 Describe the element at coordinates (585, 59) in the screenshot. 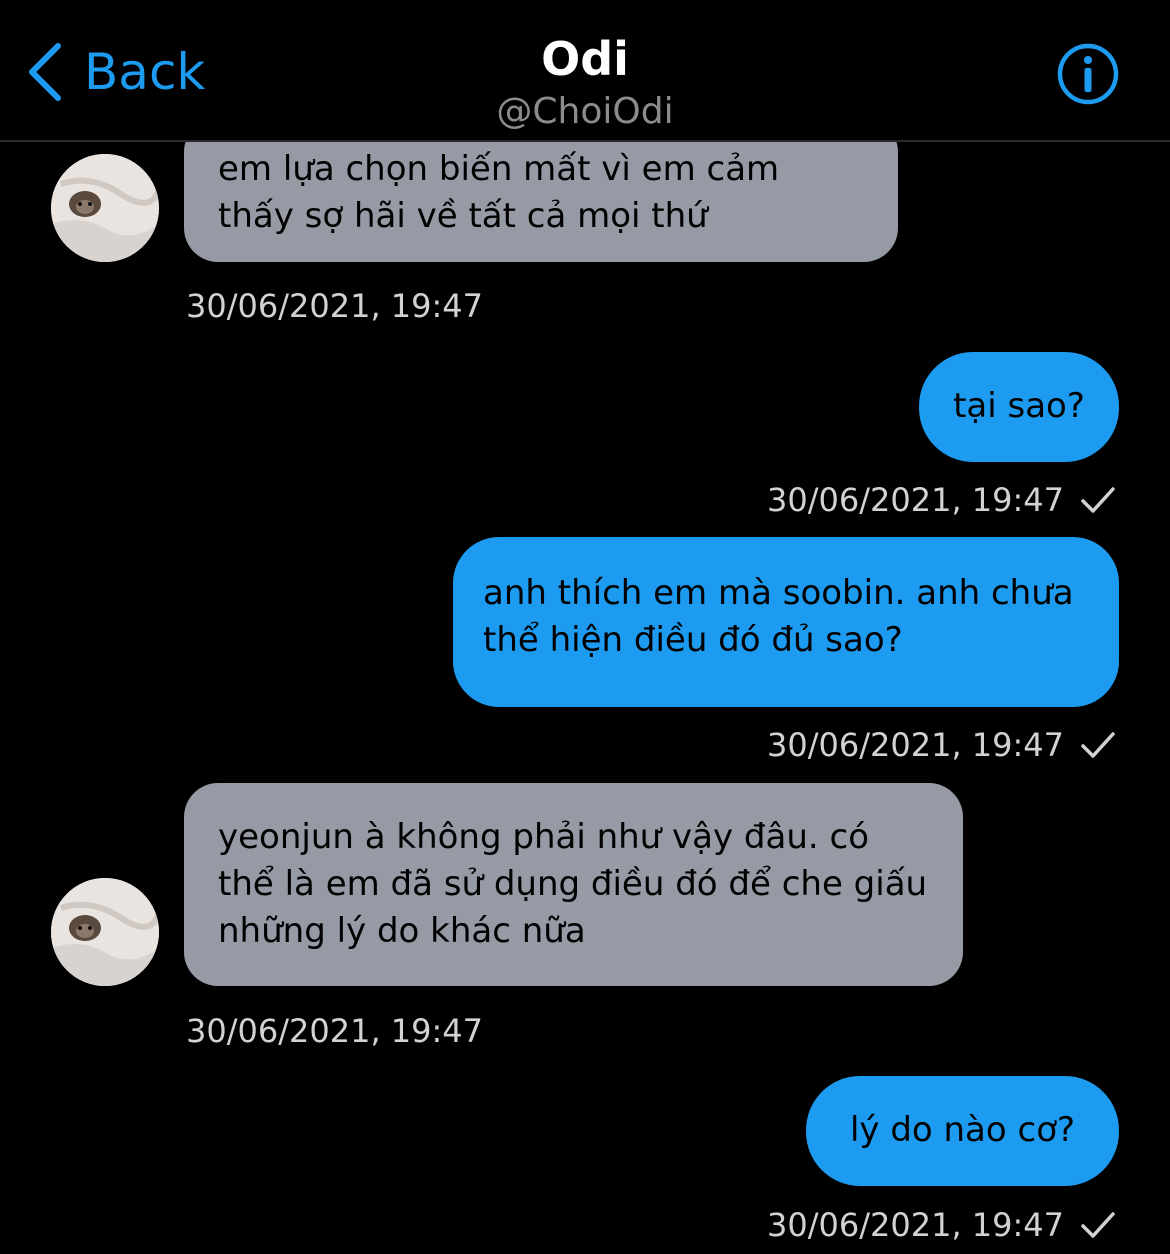

I see `conversation-title: Odi` at that location.